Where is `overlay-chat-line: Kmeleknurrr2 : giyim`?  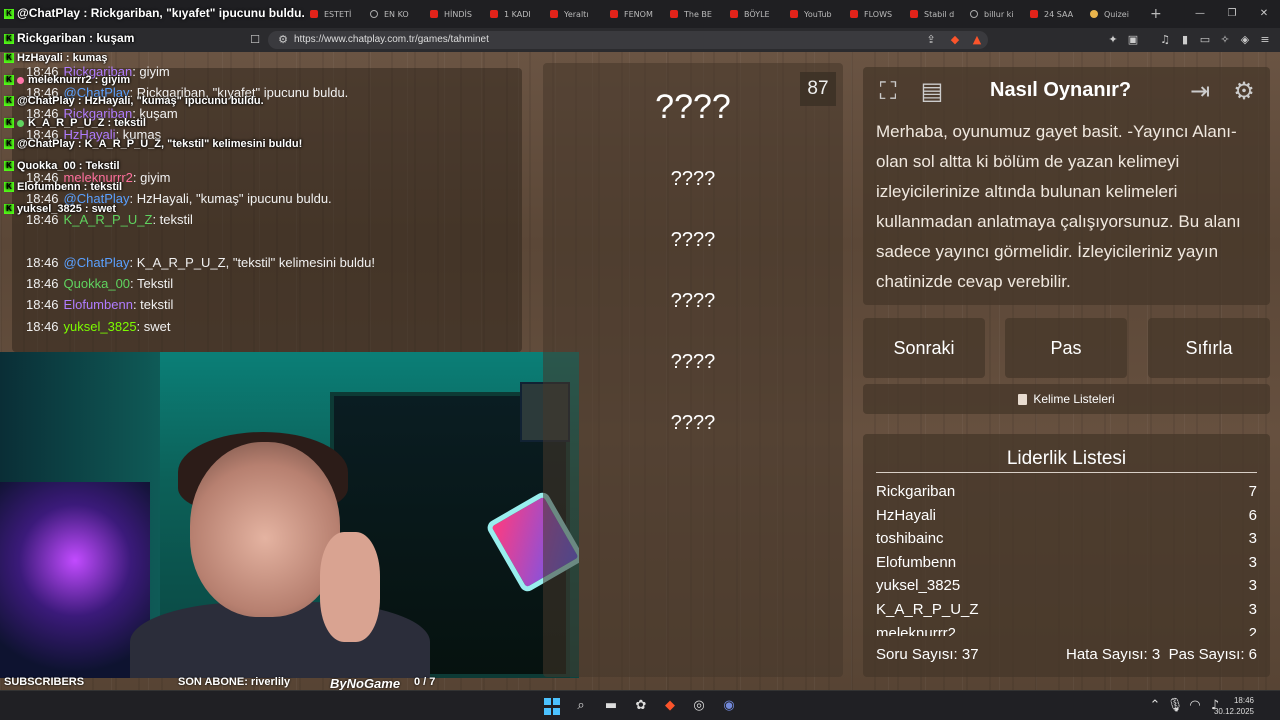 overlay-chat-line: Kmeleknurrr2 : giyim is located at coordinates (67, 80).